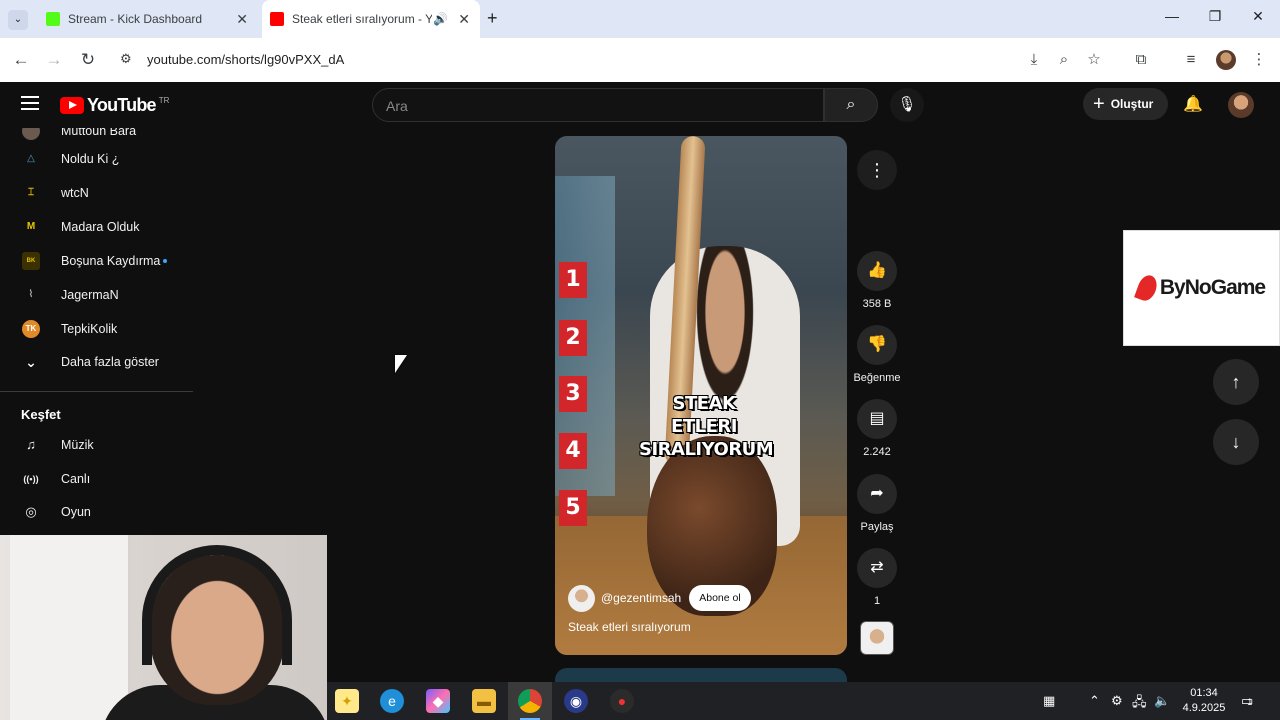 Image resolution: width=1280 pixels, height=720 pixels. I want to click on share-button: ➦, so click(877, 494).